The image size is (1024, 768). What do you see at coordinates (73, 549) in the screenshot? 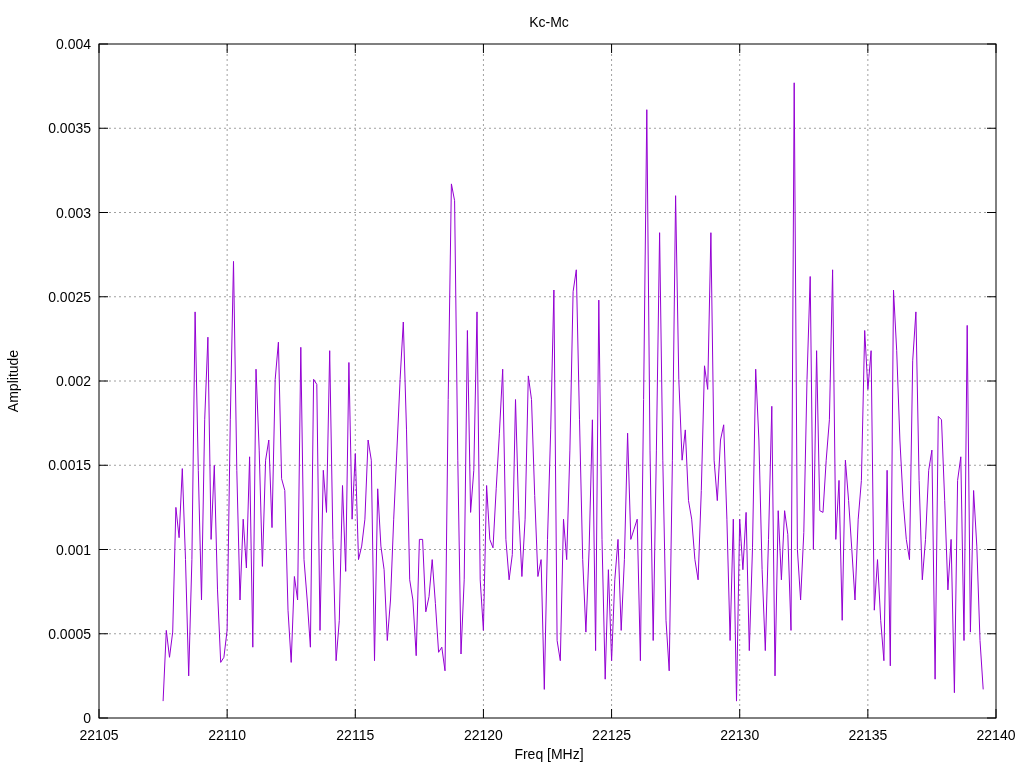
I see `tick-label: 0.001` at bounding box center [73, 549].